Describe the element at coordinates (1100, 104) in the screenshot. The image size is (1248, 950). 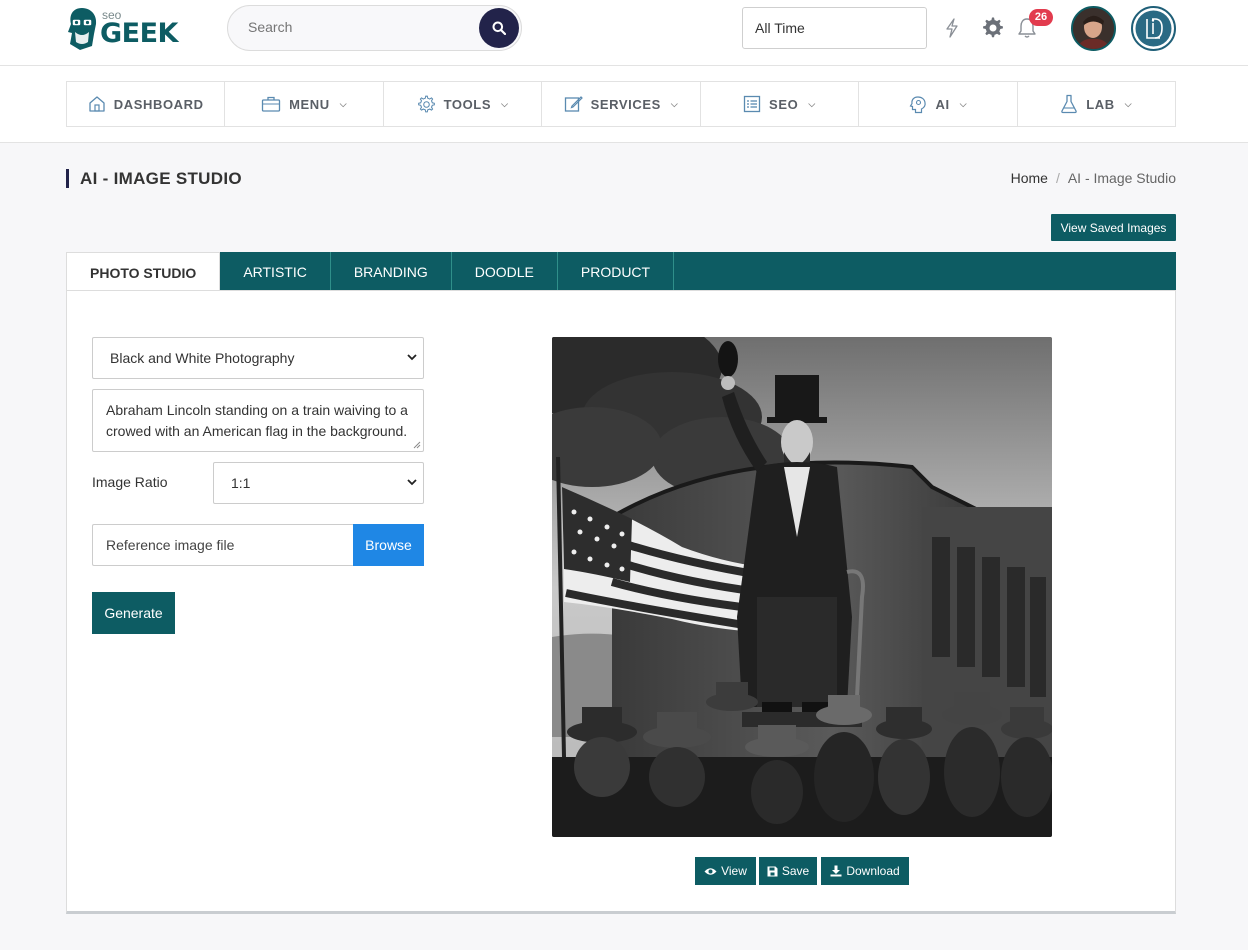
I see `nav-label-lab: LAB` at that location.